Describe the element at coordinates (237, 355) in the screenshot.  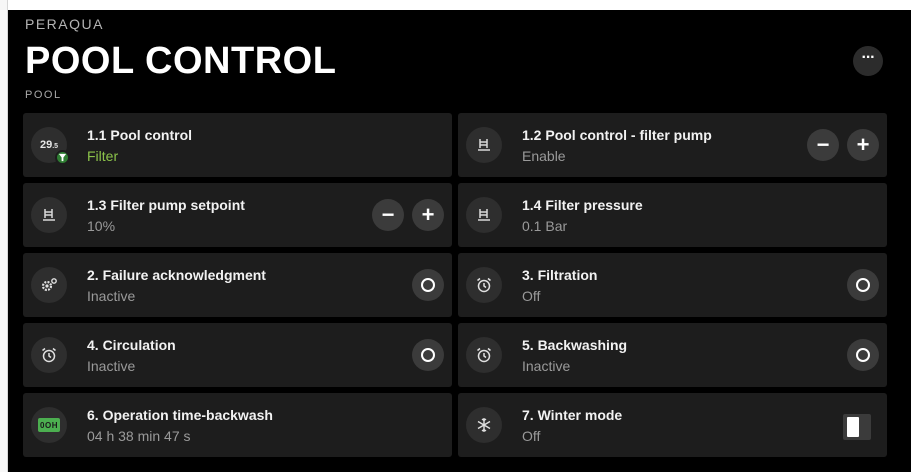
I see `card-circulation: 4. Circulation Inactive` at that location.